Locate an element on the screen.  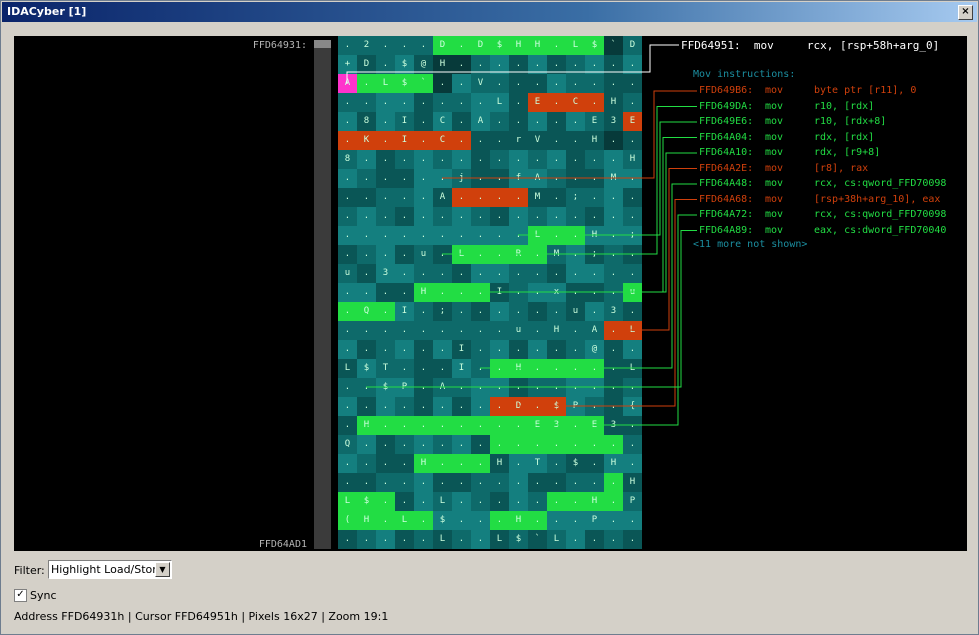
byte-pixel: 3 is located at coordinates (385, 273).